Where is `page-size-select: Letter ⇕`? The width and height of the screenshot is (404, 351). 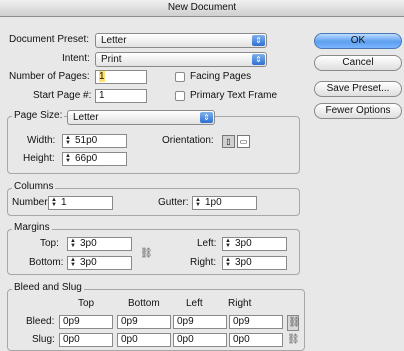
page-size-select: Letter ⇕ is located at coordinates (141, 117).